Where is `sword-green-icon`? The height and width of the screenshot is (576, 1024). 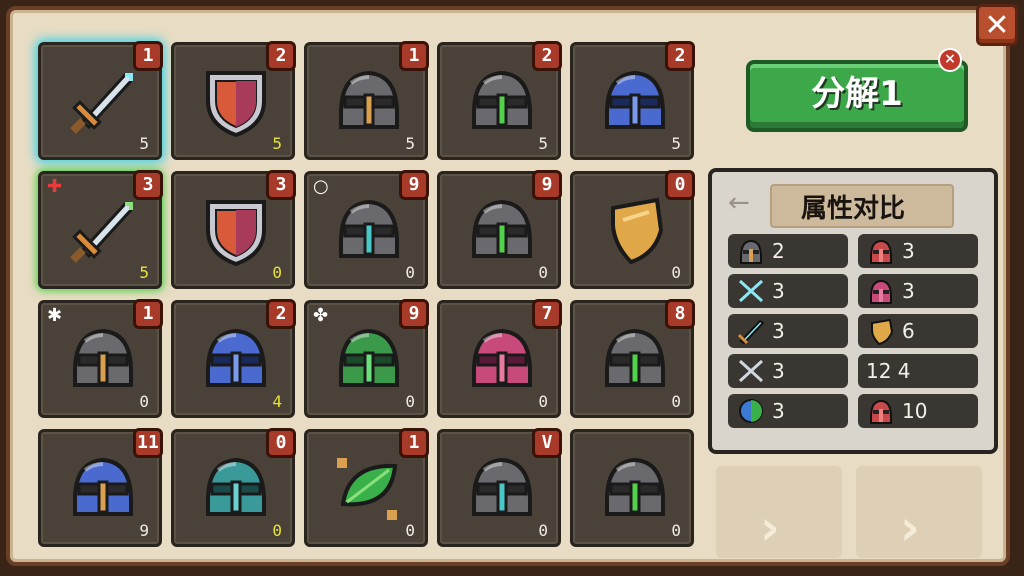 sword-green-icon is located at coordinates (103, 230).